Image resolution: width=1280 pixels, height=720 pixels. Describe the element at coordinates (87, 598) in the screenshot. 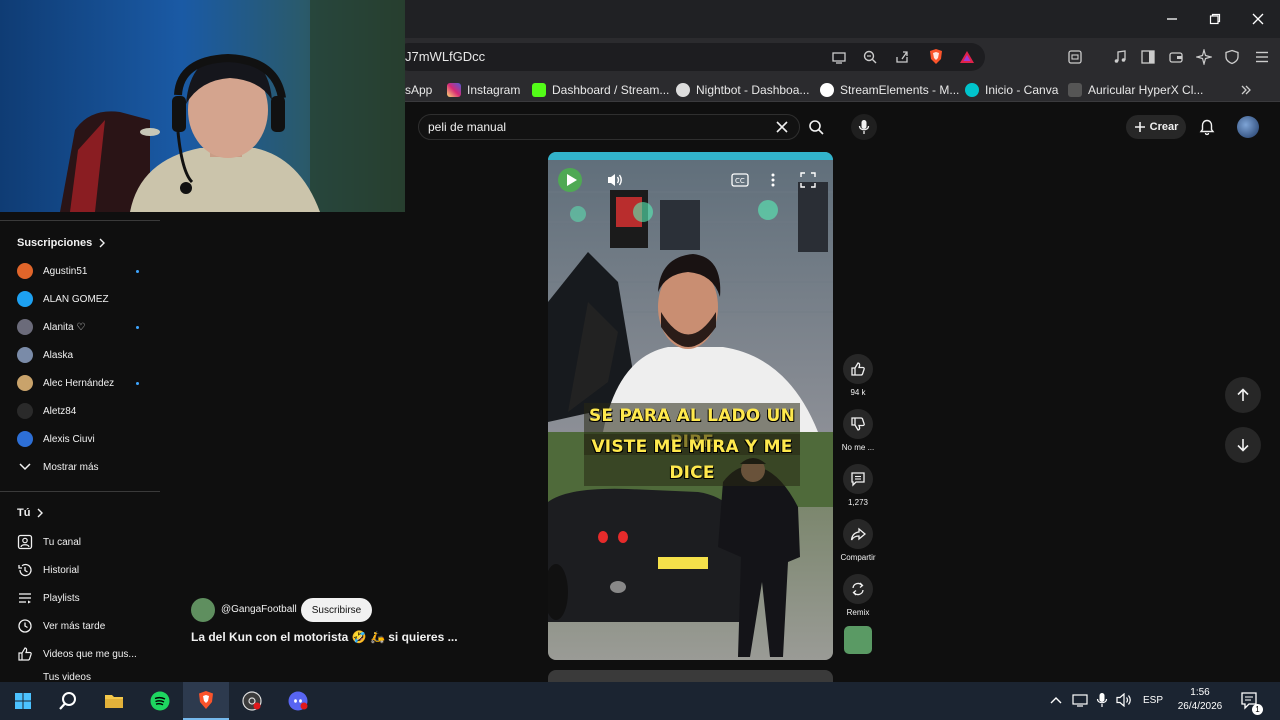

I see `sidebar-item-playlists: Playlists` at that location.